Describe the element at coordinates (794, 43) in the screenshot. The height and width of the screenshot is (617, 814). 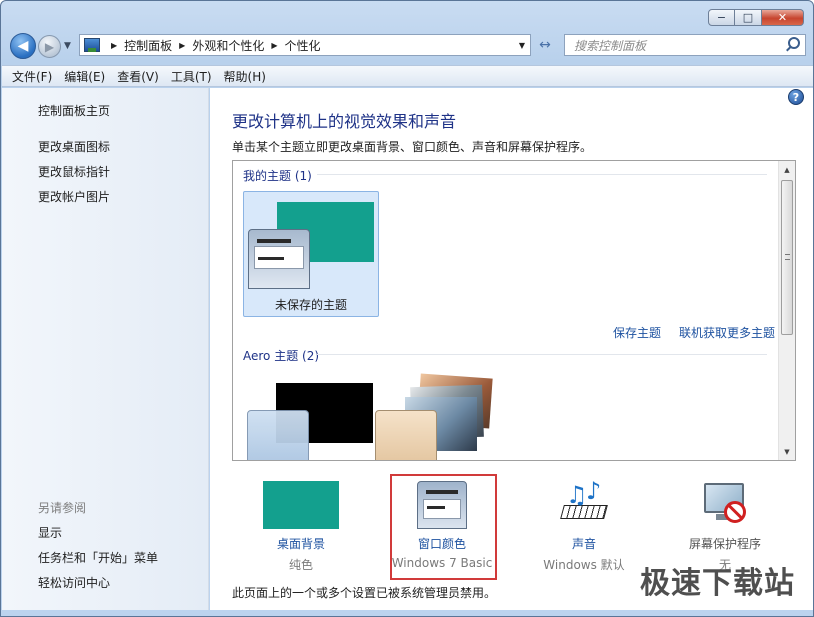
I see `search-icon` at that location.